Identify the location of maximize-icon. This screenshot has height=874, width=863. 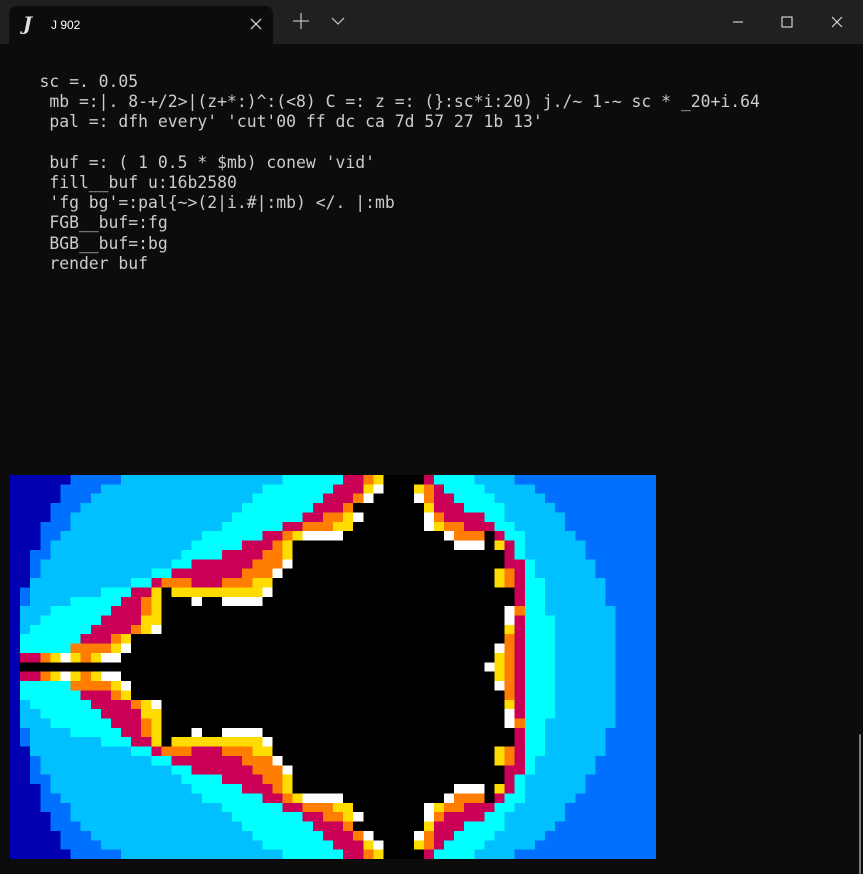
(787, 22).